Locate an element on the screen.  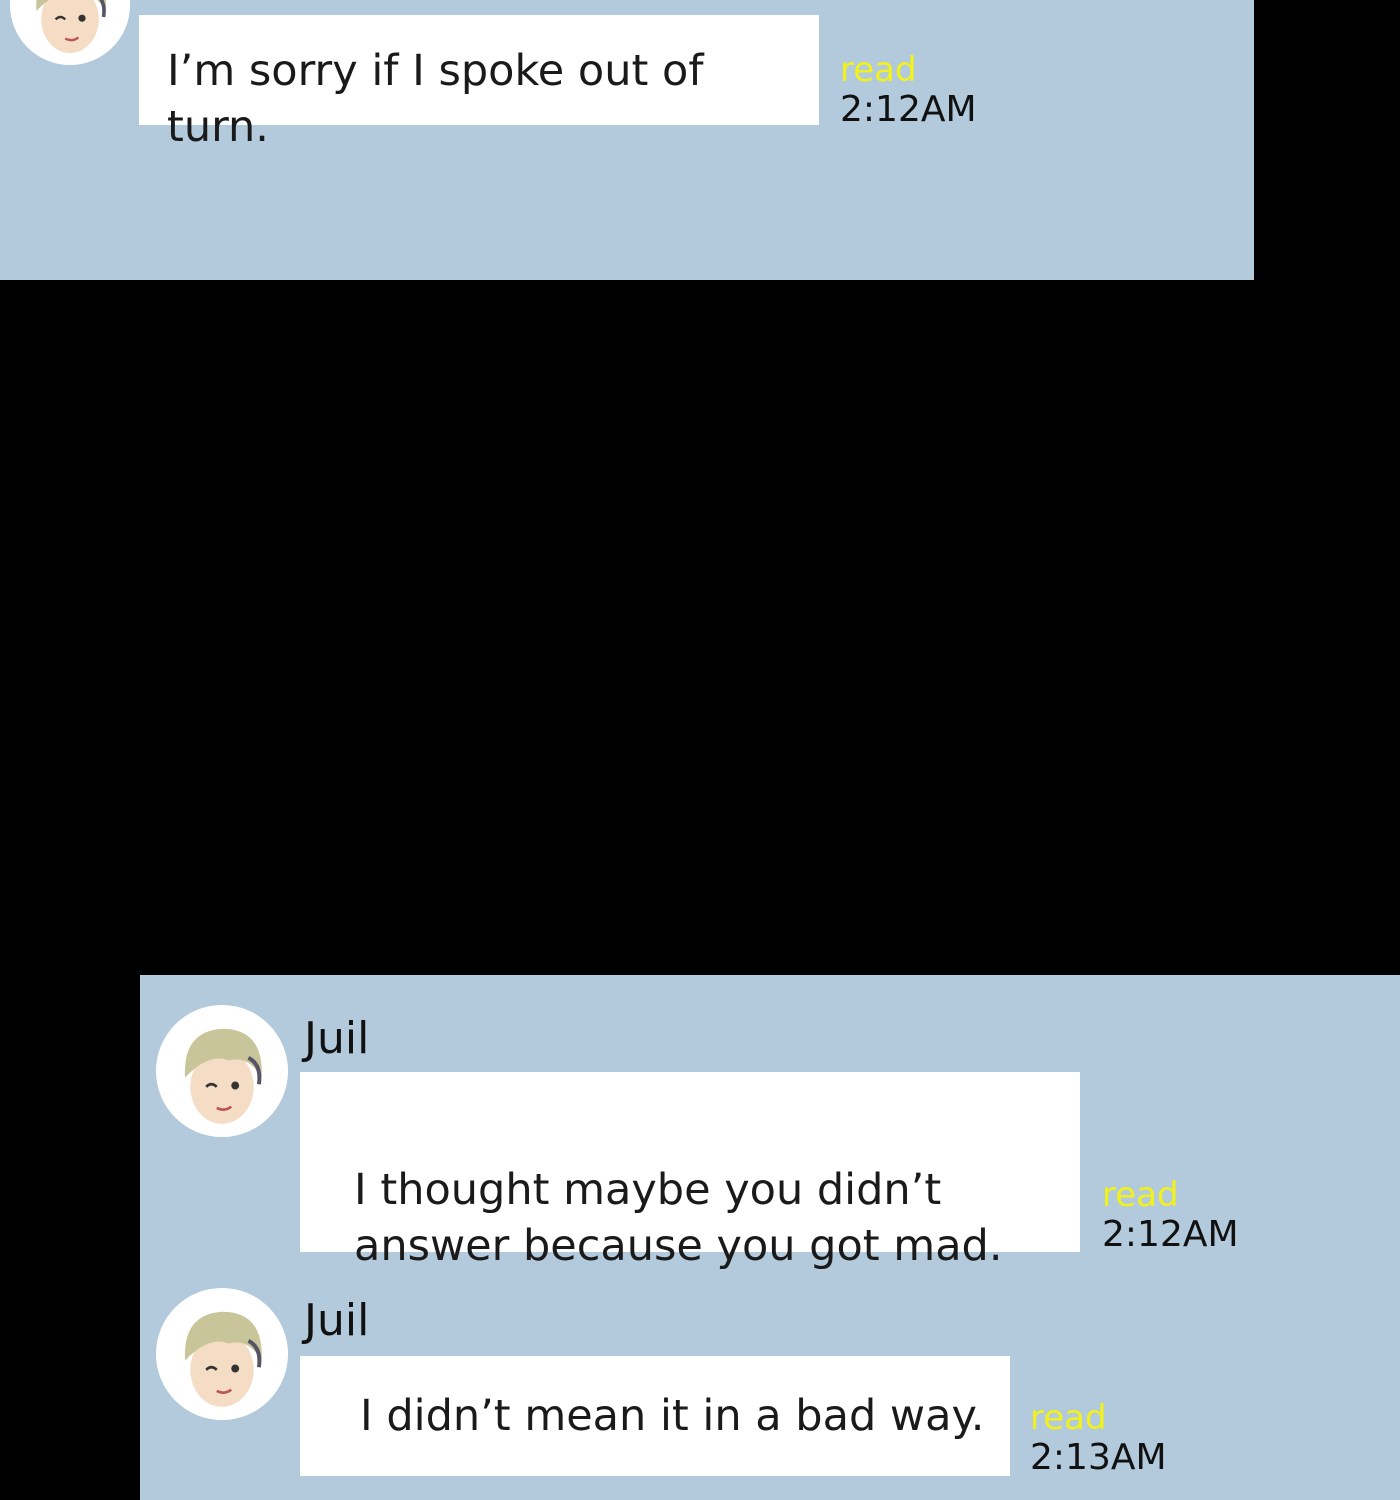
message-meta: read 2:13AM is located at coordinates (1098, 1438).